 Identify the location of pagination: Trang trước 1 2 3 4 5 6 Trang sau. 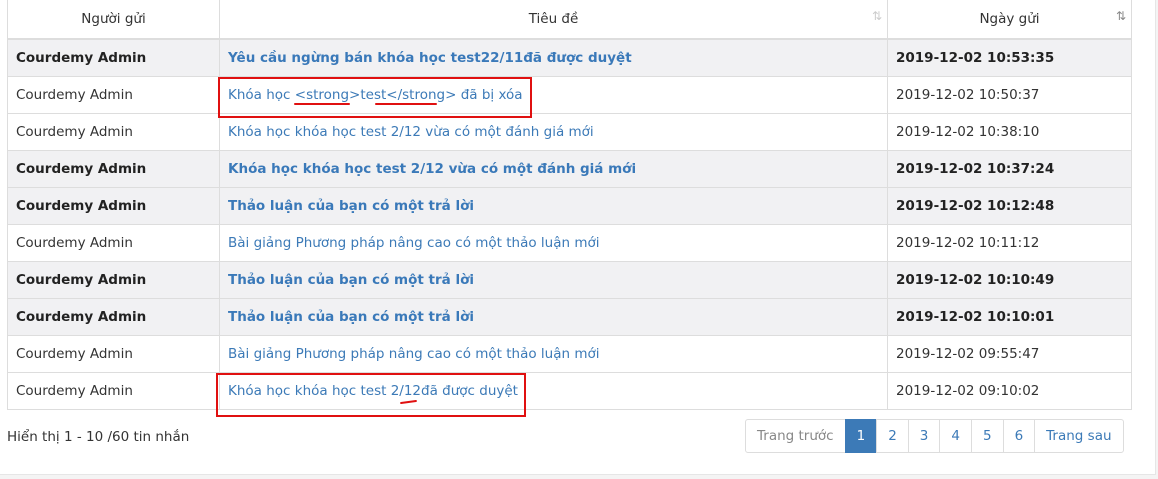
(934, 436).